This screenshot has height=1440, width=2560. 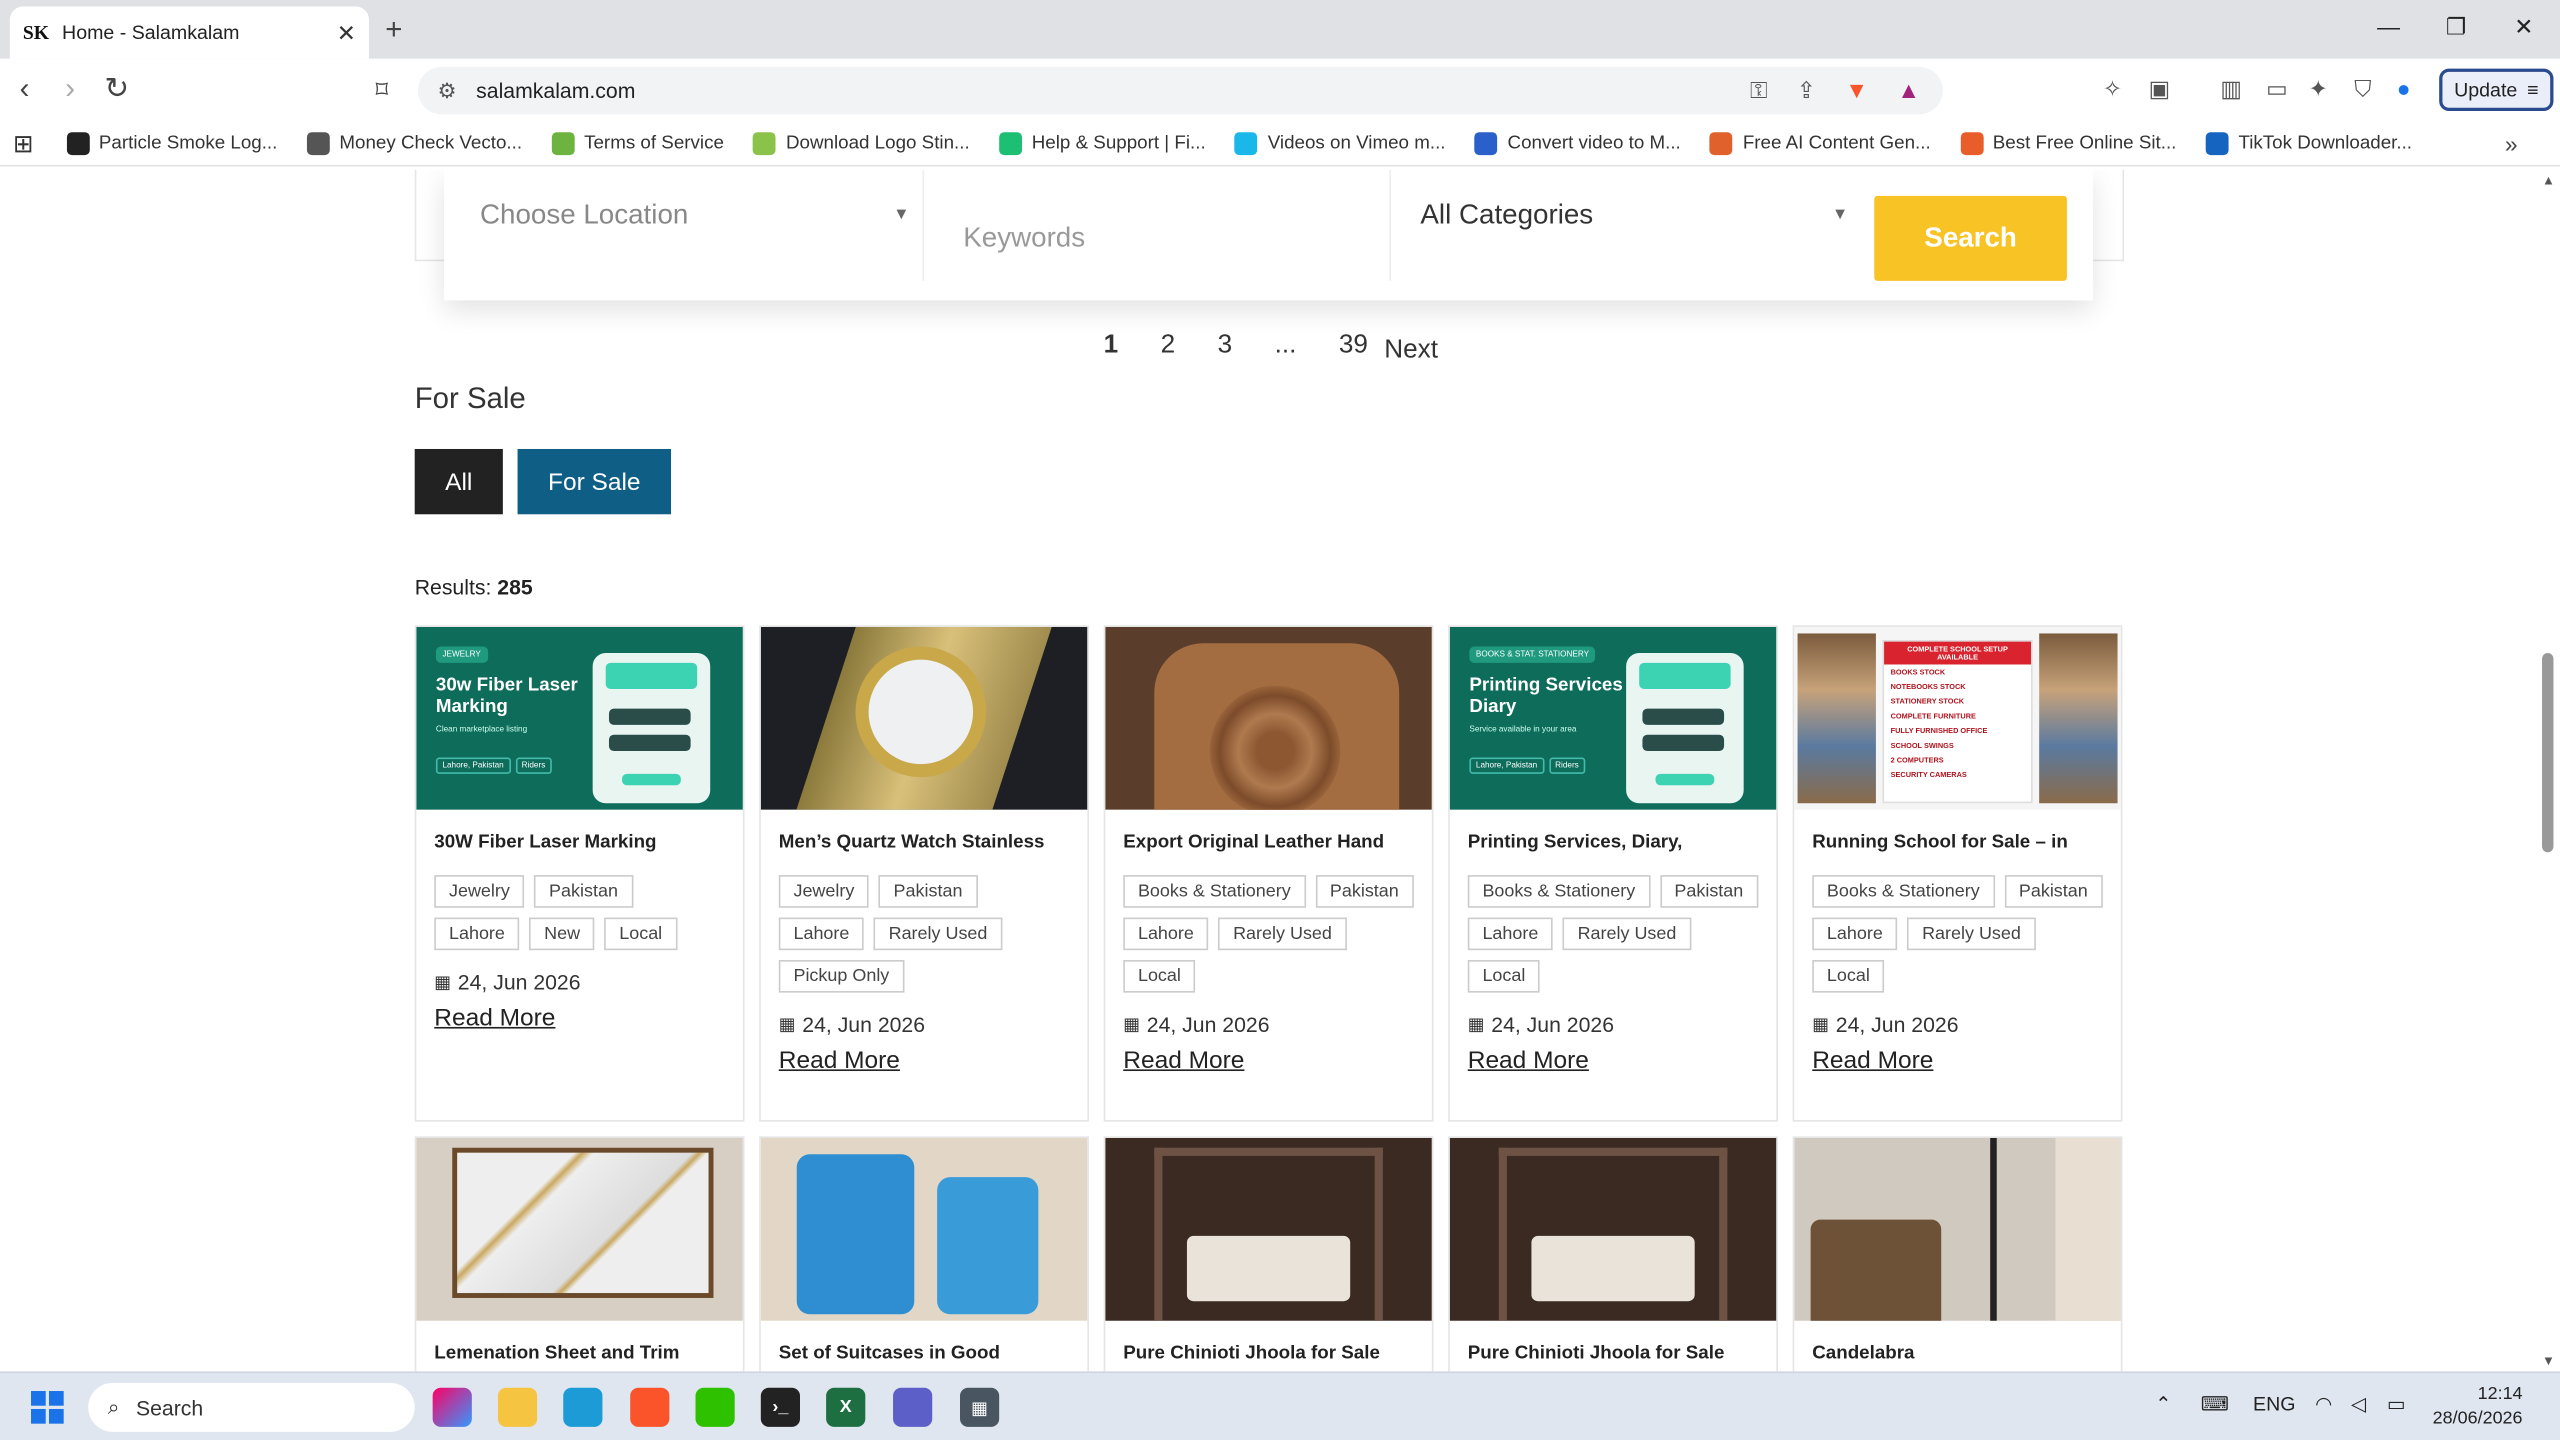 What do you see at coordinates (2231, 89) in the screenshot?
I see `sidebar-icon: ▥` at bounding box center [2231, 89].